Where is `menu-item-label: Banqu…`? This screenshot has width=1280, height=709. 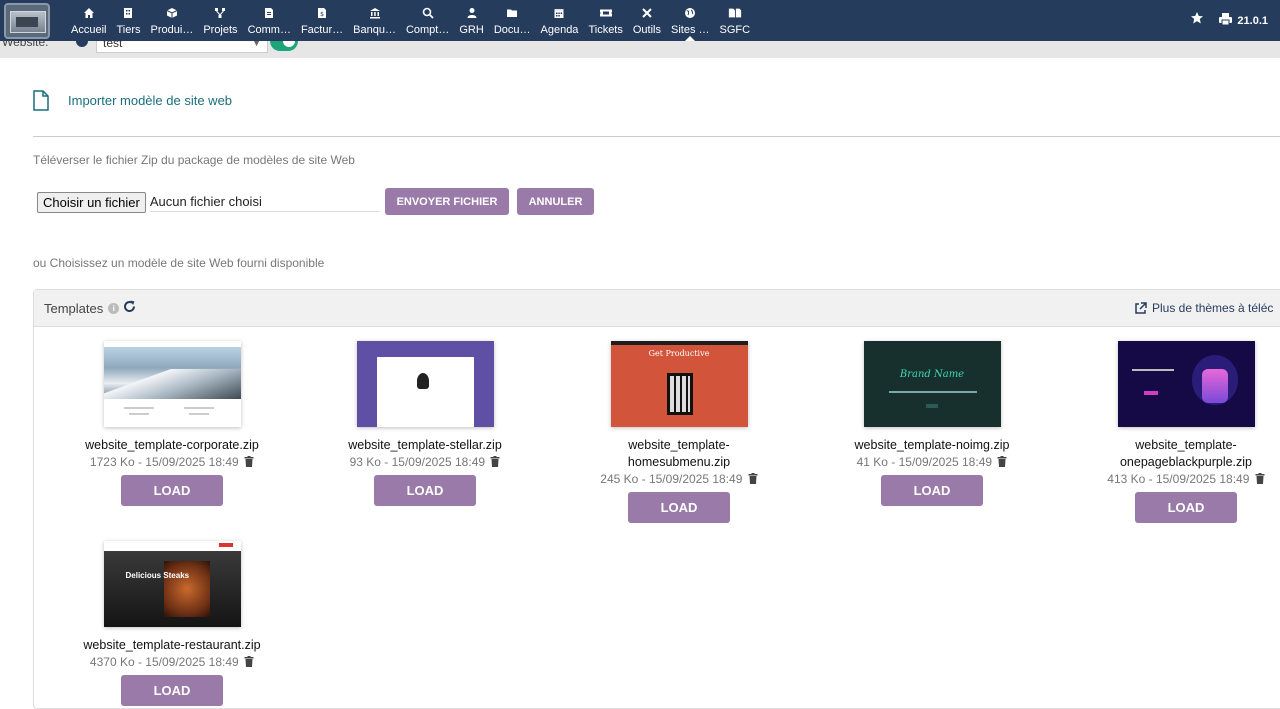 menu-item-label: Banqu… is located at coordinates (374, 29).